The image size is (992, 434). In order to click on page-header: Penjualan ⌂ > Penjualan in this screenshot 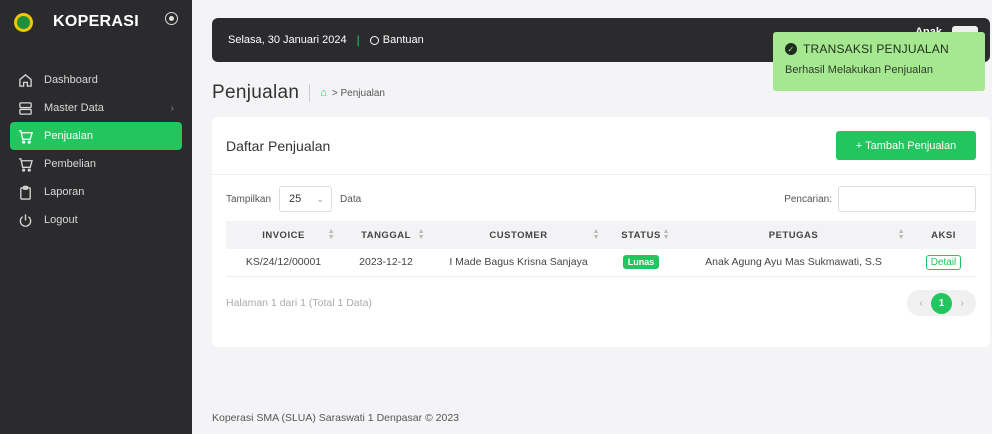, I will do `click(298, 93)`.